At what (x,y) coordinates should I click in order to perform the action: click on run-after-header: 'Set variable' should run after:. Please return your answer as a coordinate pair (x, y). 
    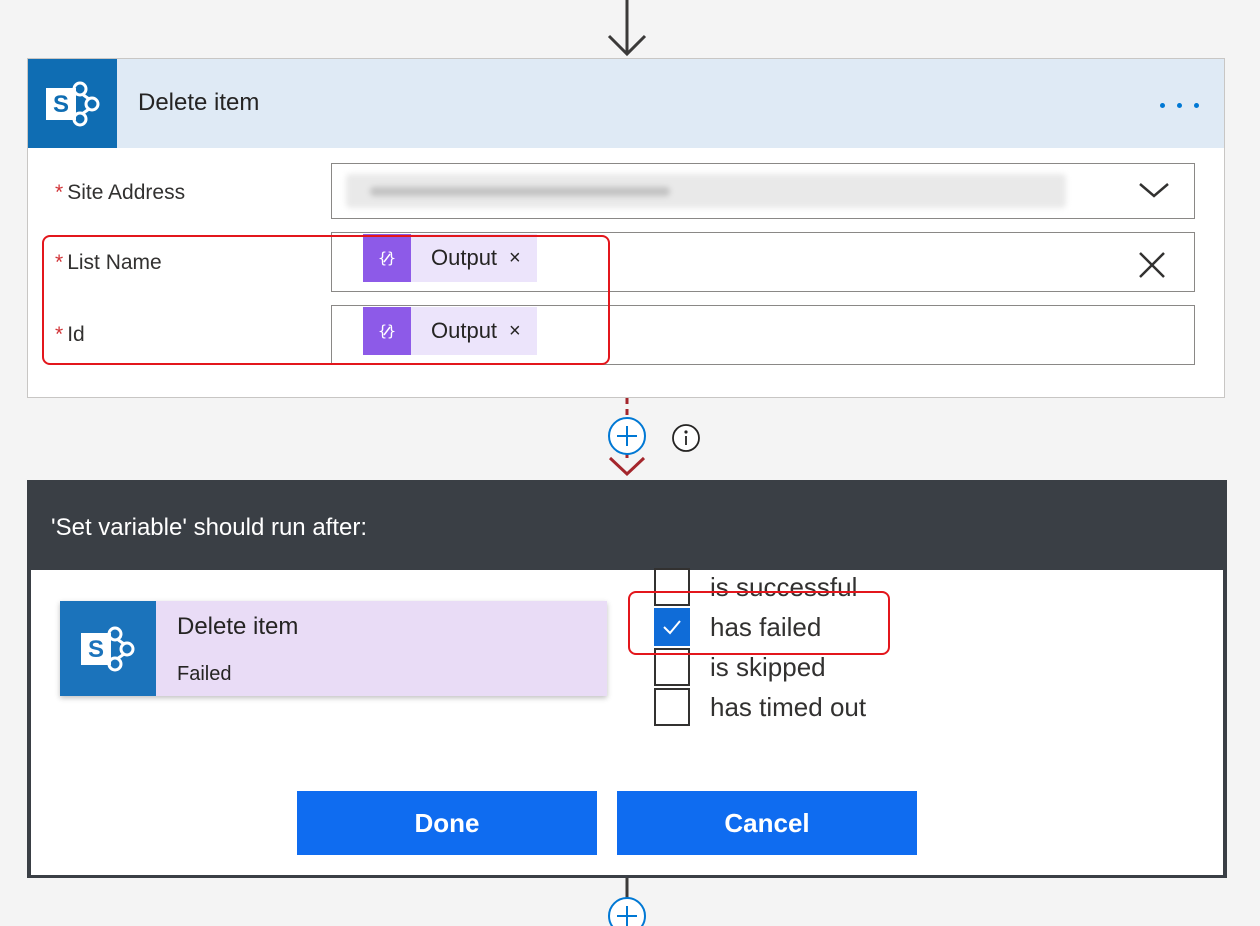
    Looking at the image, I should click on (627, 525).